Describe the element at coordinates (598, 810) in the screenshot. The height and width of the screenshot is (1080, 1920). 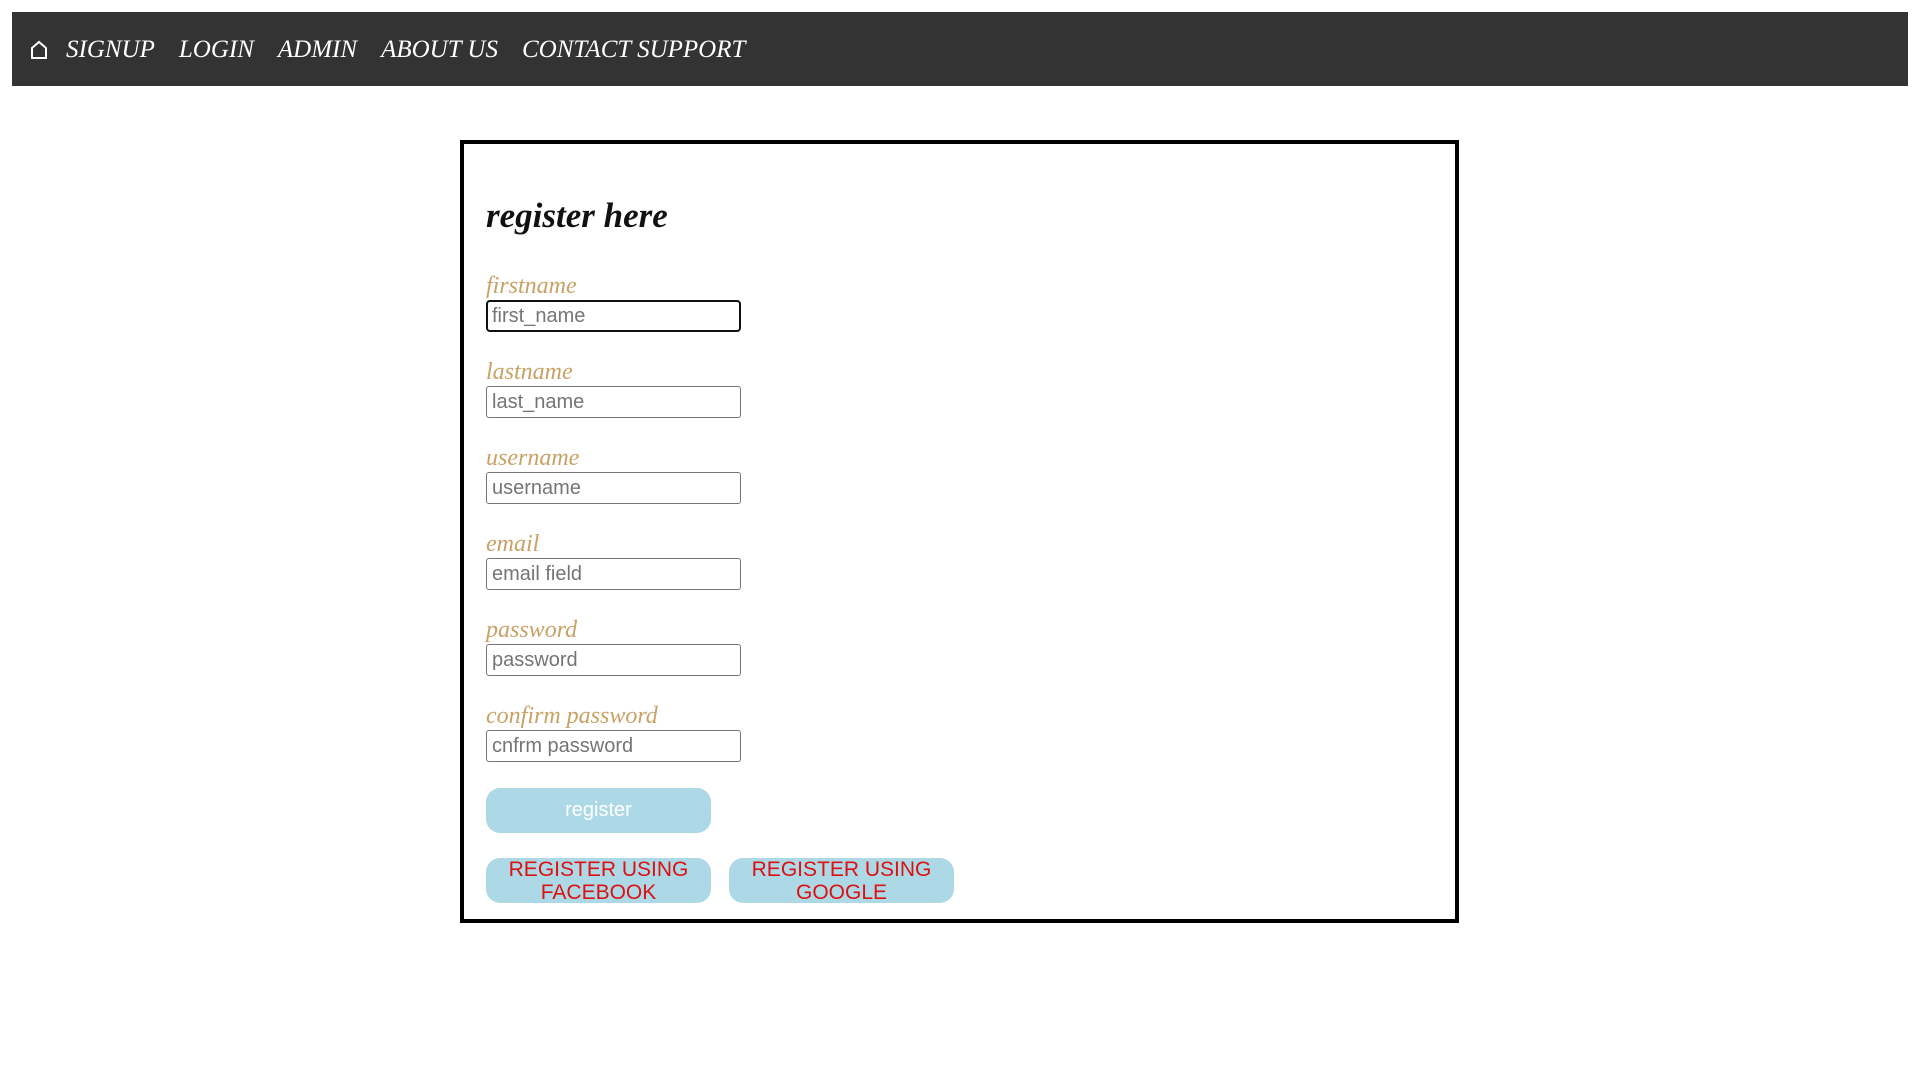
I see `register-button: register` at that location.